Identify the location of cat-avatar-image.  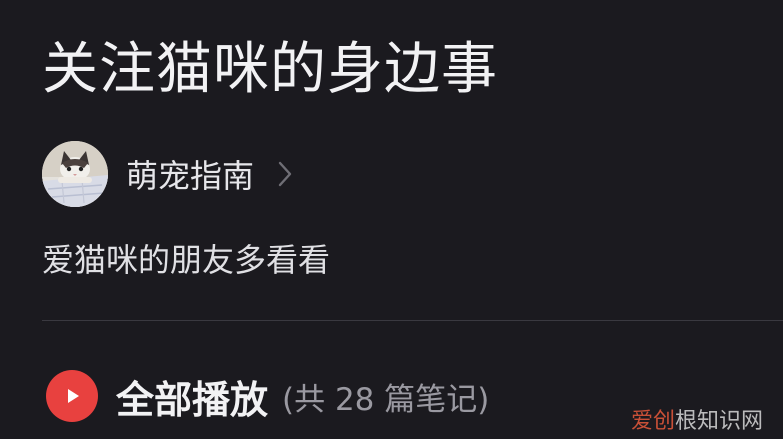
(75, 174).